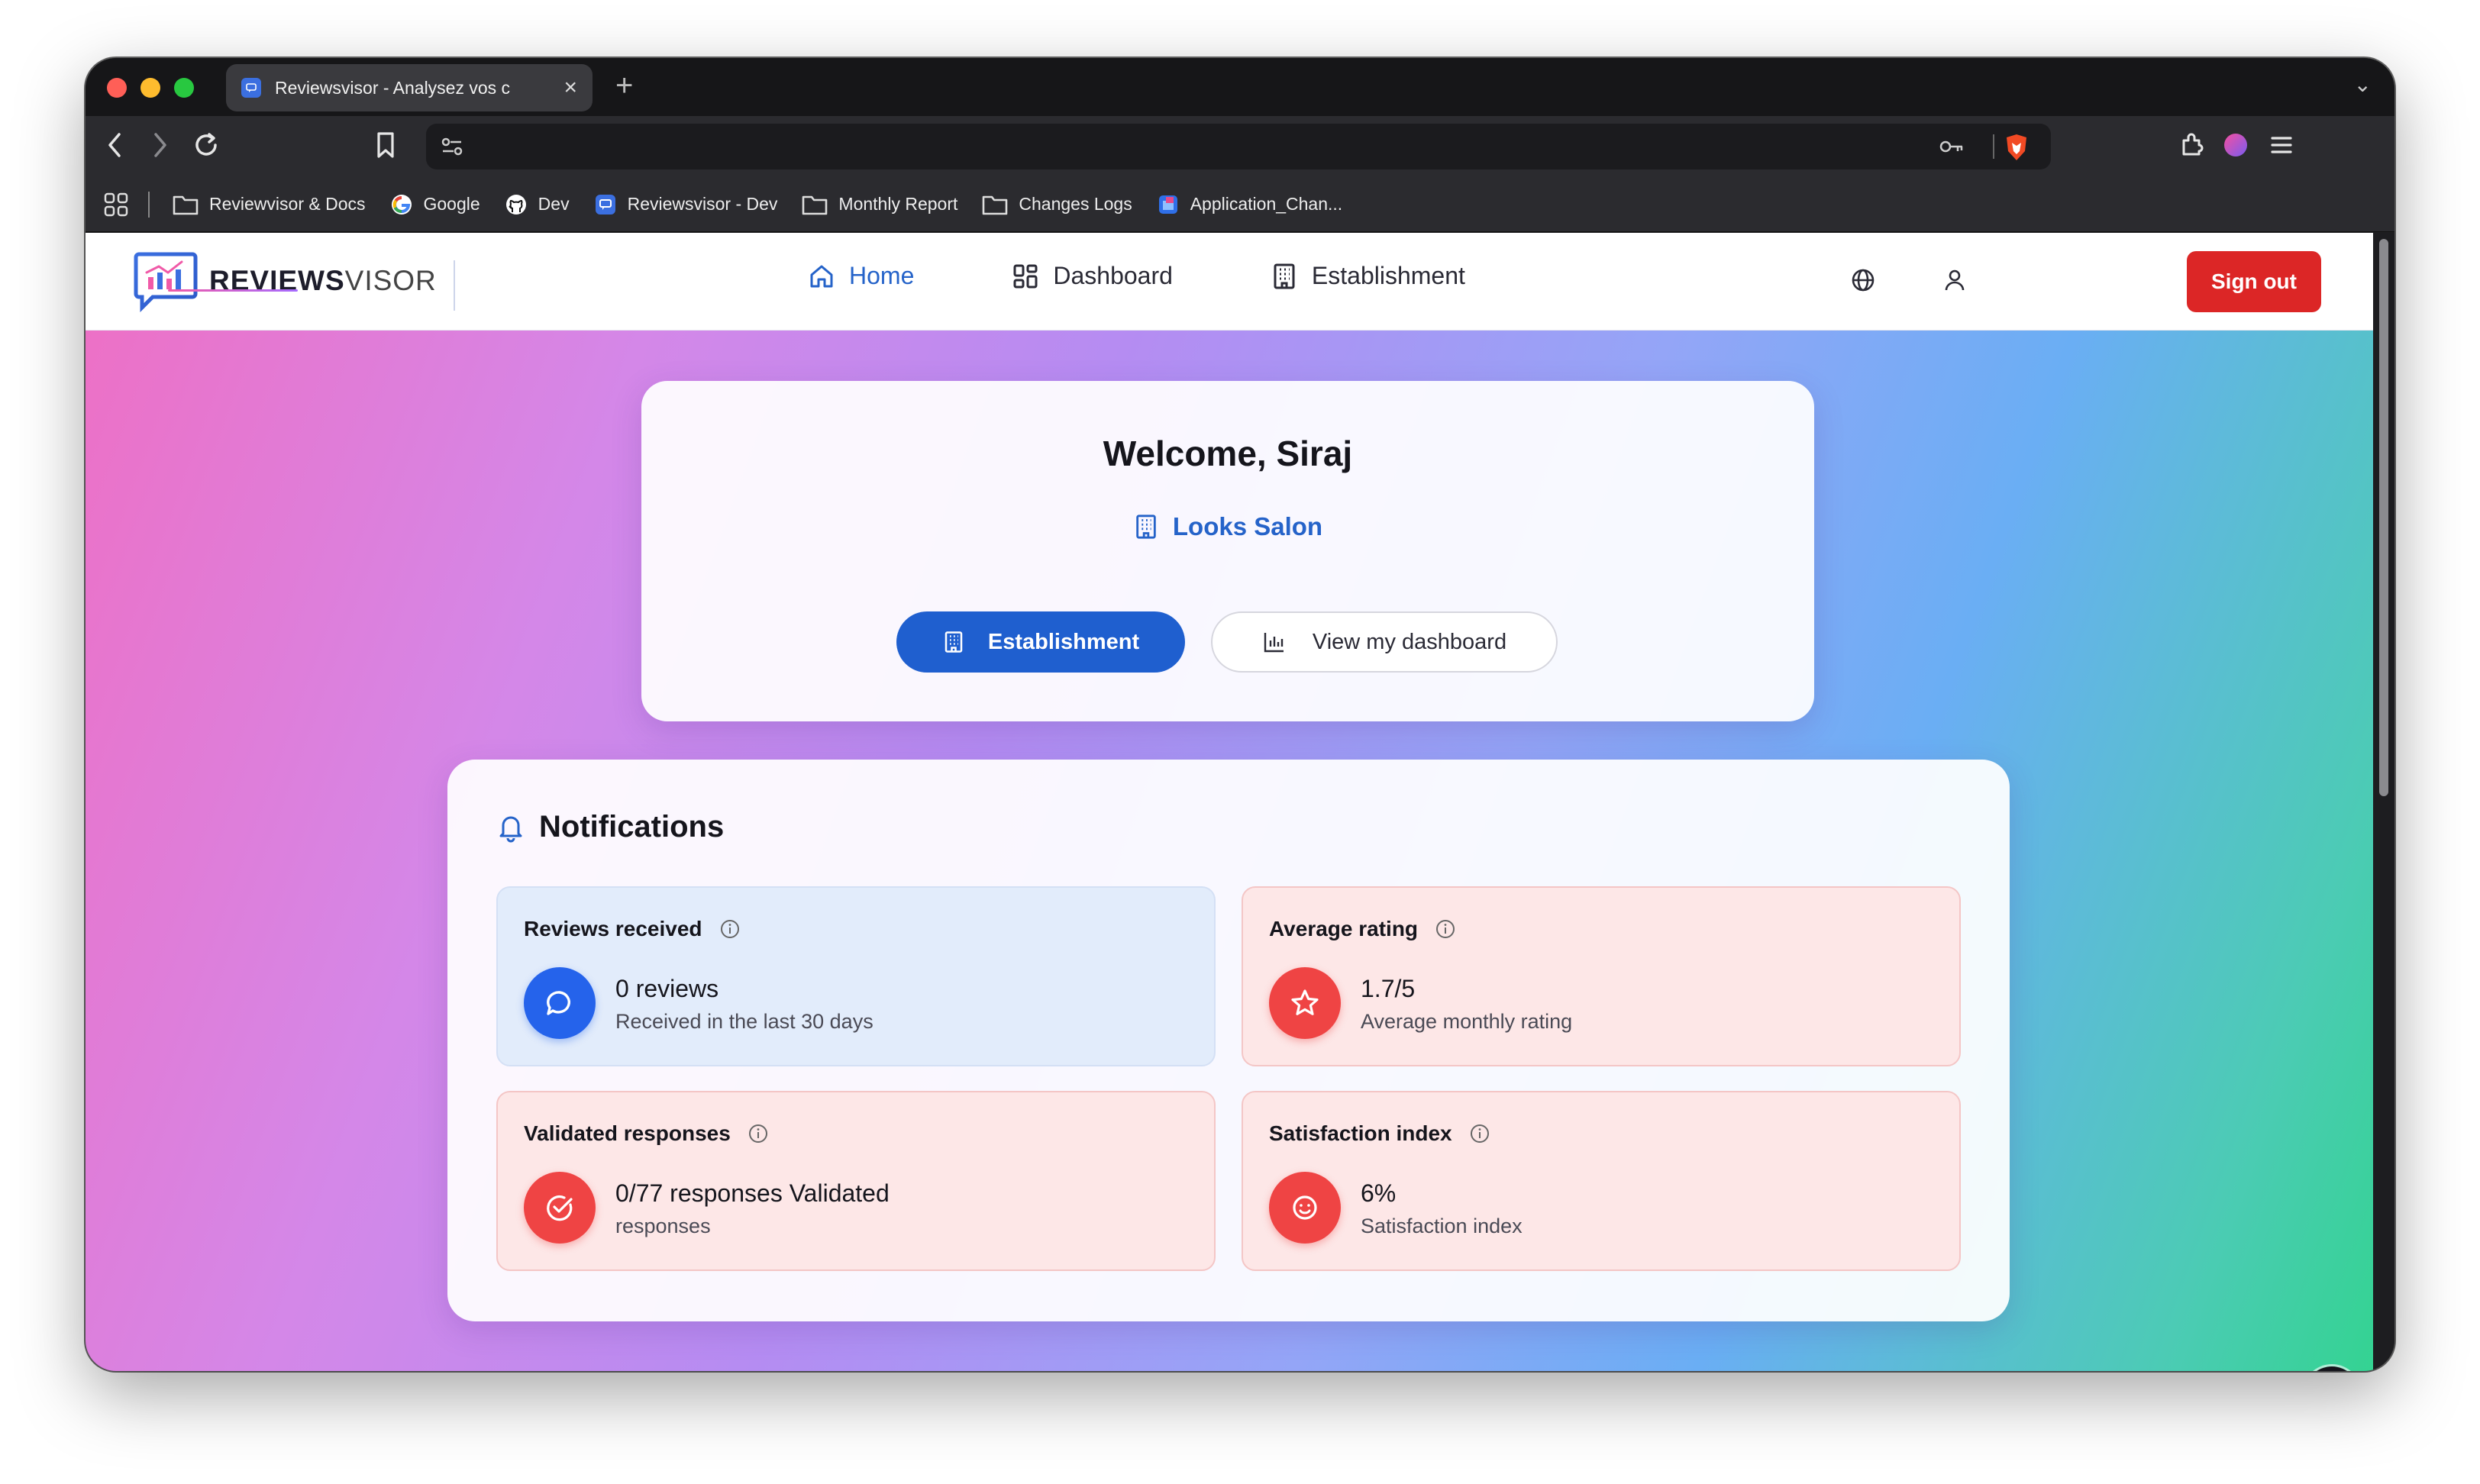 Image resolution: width=2480 pixels, height=1484 pixels. I want to click on bookmark-changes-logs: Changes Logs, so click(1057, 204).